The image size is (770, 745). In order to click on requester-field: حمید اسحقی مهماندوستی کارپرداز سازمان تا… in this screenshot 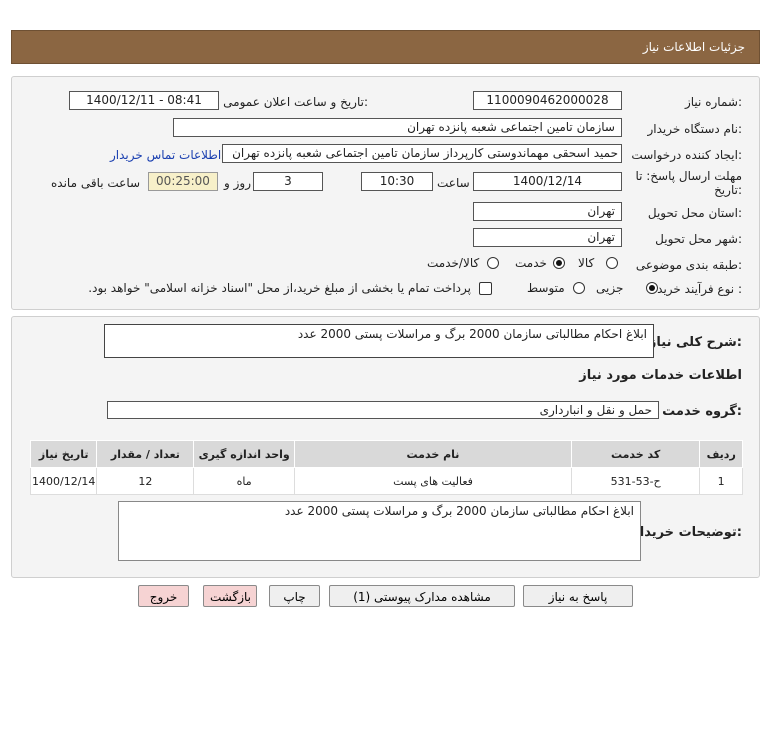, I will do `click(422, 153)`.